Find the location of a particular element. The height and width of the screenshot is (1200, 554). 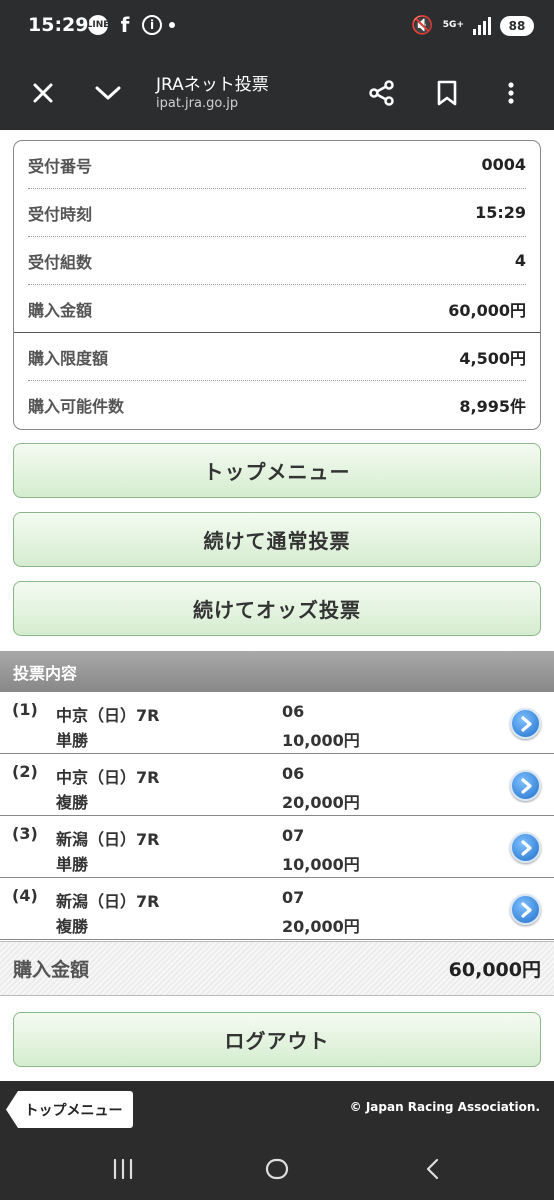

status-time: 15:29 is located at coordinates (58, 25).